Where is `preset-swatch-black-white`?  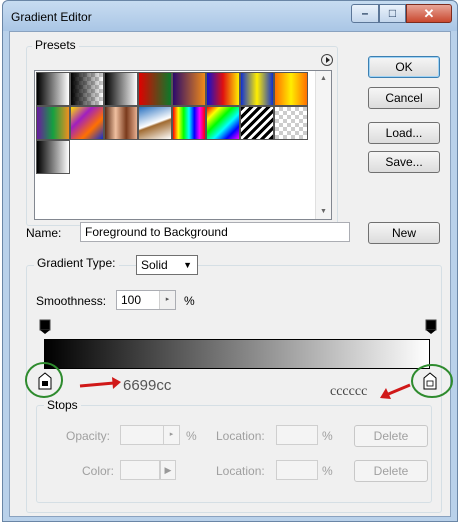
preset-swatch-black-white is located at coordinates (121, 89).